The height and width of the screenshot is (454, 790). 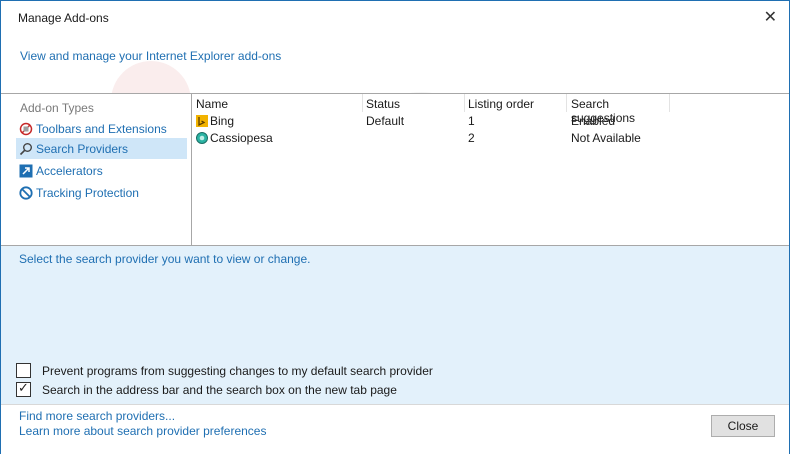 What do you see at coordinates (606, 138) in the screenshot?
I see `provider-search-suggestions: Not Available` at bounding box center [606, 138].